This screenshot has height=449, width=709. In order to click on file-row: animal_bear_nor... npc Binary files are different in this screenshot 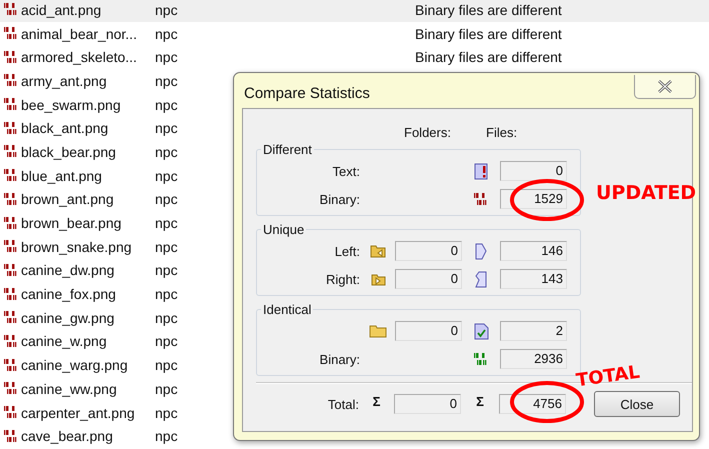, I will do `click(281, 34)`.